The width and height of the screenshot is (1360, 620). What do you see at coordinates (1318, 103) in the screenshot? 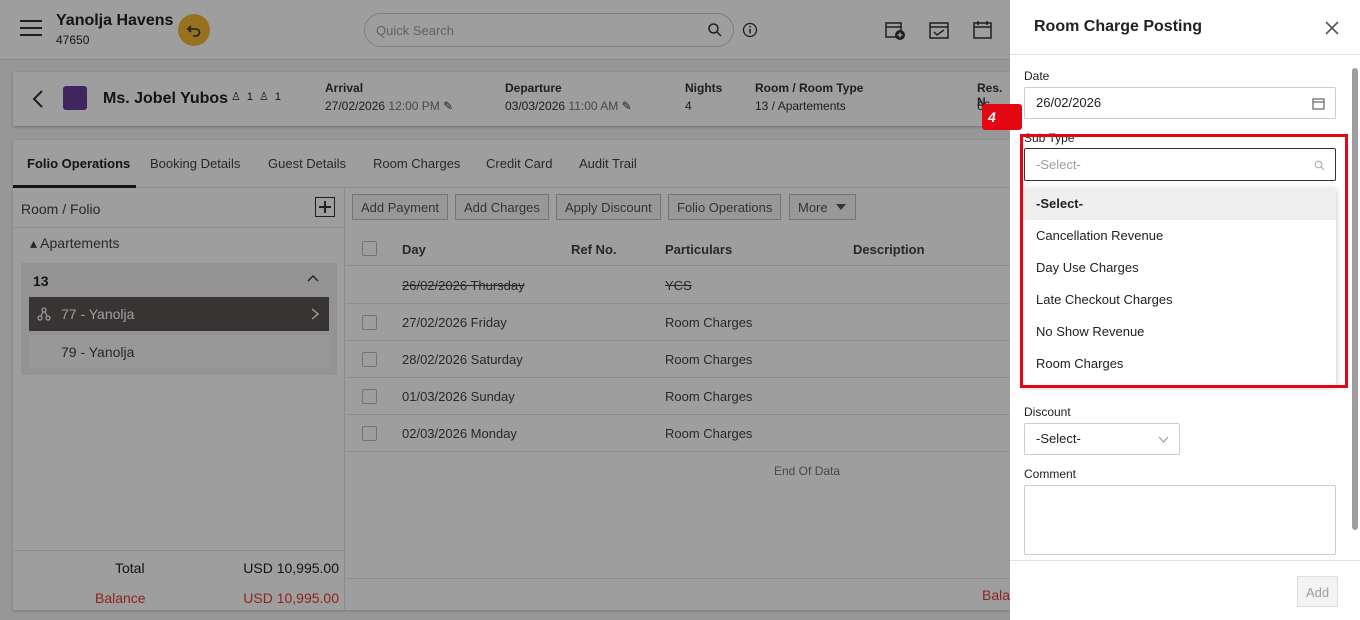
I see `calendar-icon` at bounding box center [1318, 103].